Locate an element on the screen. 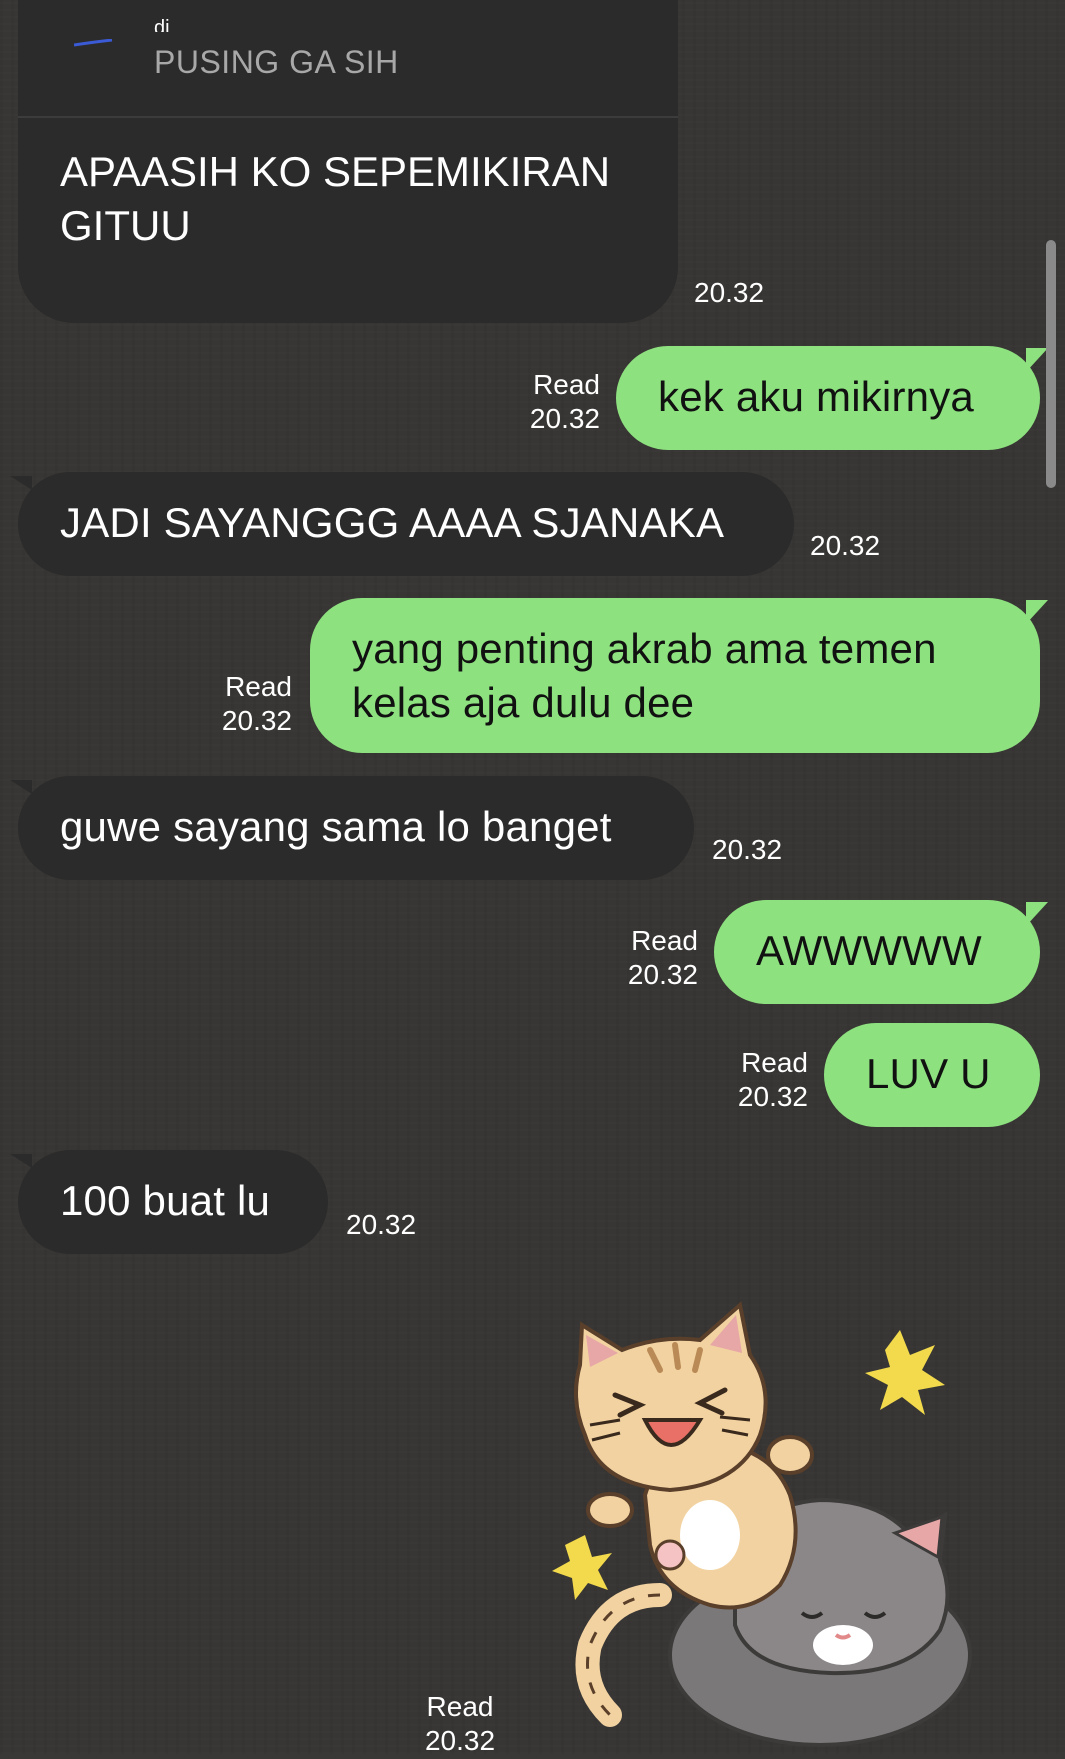  message-text: JADI SAYANGGG AAAA SJANAKA is located at coordinates (392, 522).